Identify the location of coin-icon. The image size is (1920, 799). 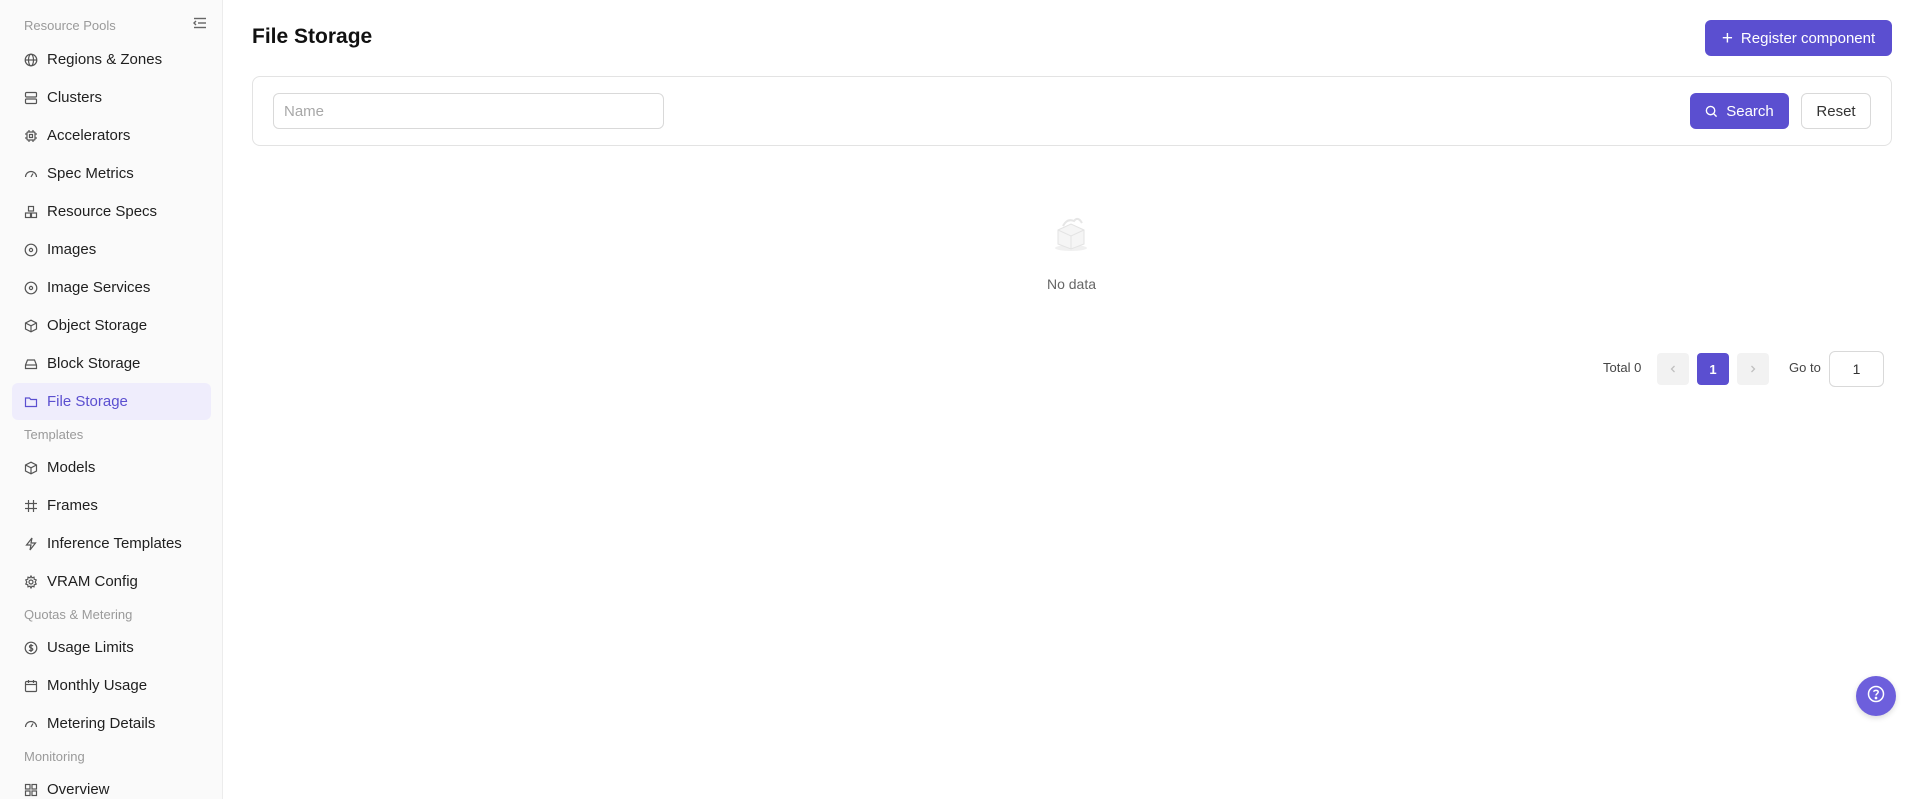
(31, 648).